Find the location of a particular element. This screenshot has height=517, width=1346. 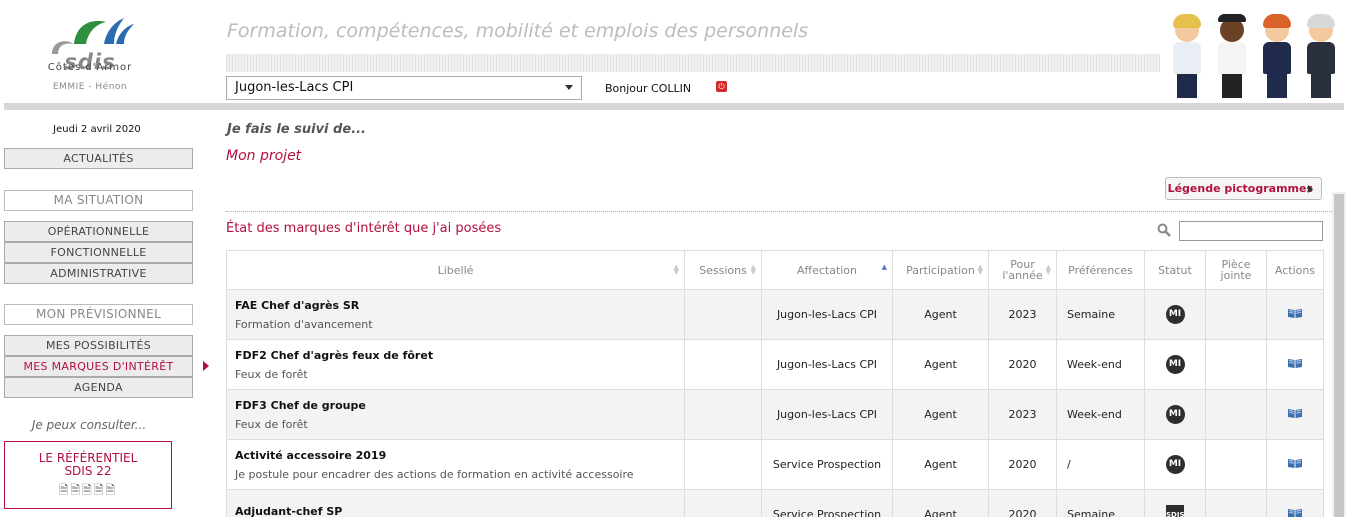

legend-pictograms-button: Légende pictogrammes is located at coordinates (1243, 188).